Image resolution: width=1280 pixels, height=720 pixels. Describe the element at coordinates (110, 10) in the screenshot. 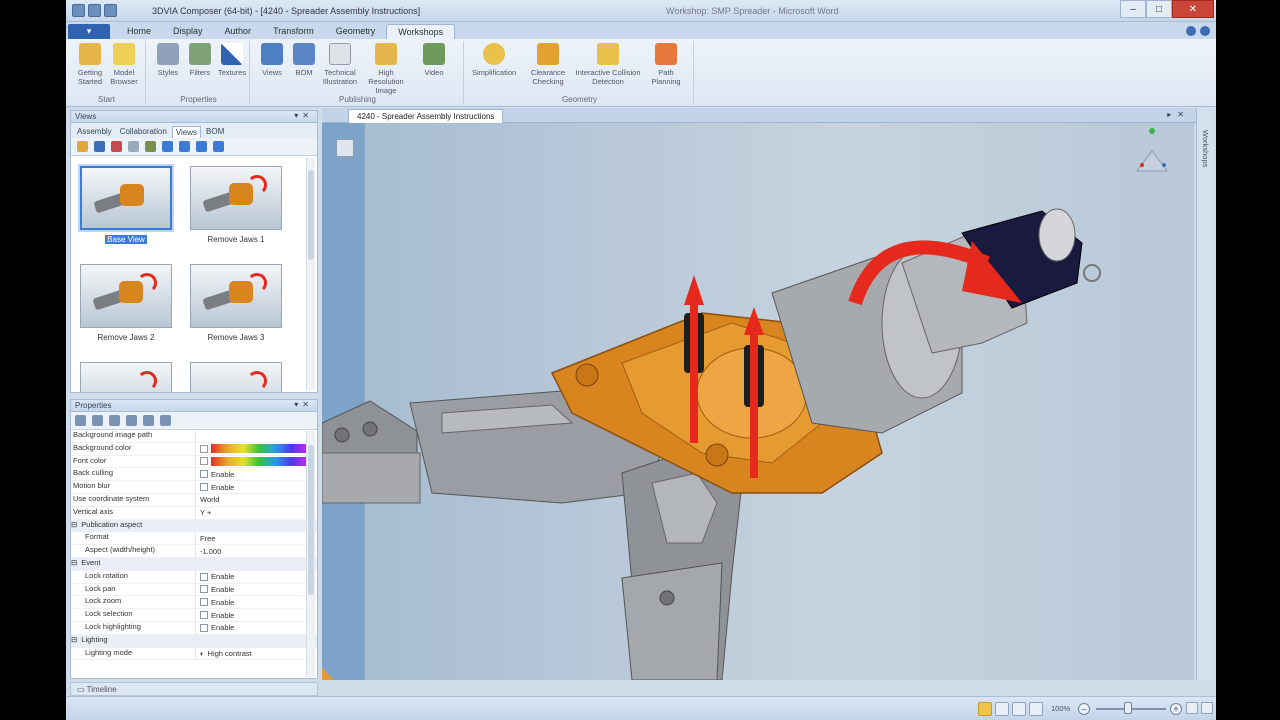

I see `undo-icon` at that location.